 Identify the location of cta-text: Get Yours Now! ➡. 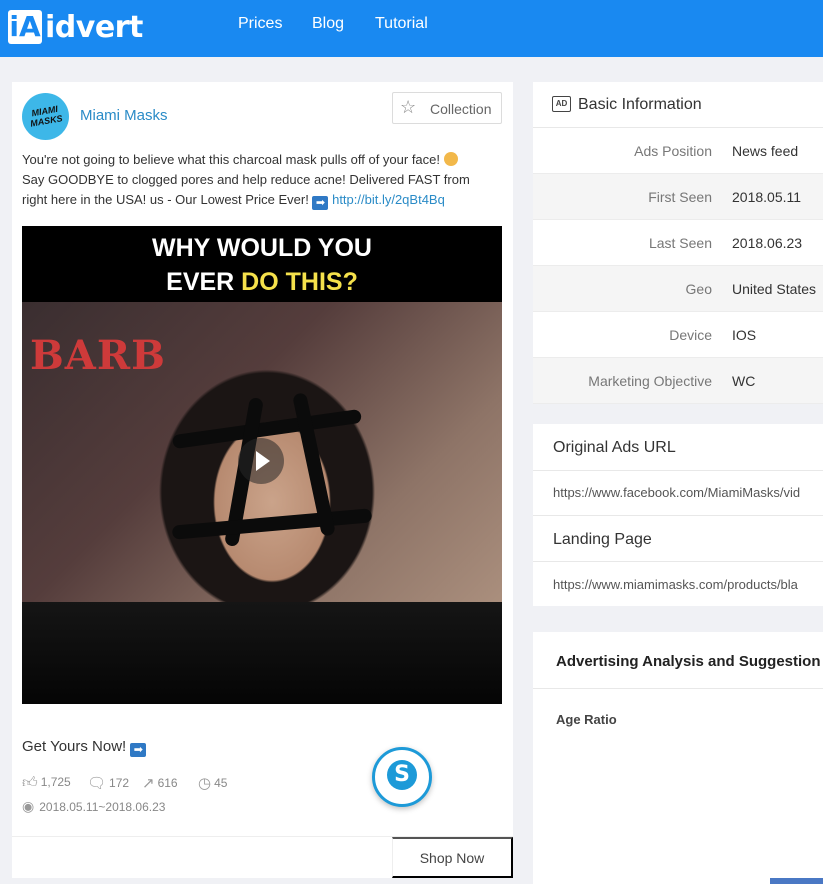
(84, 747).